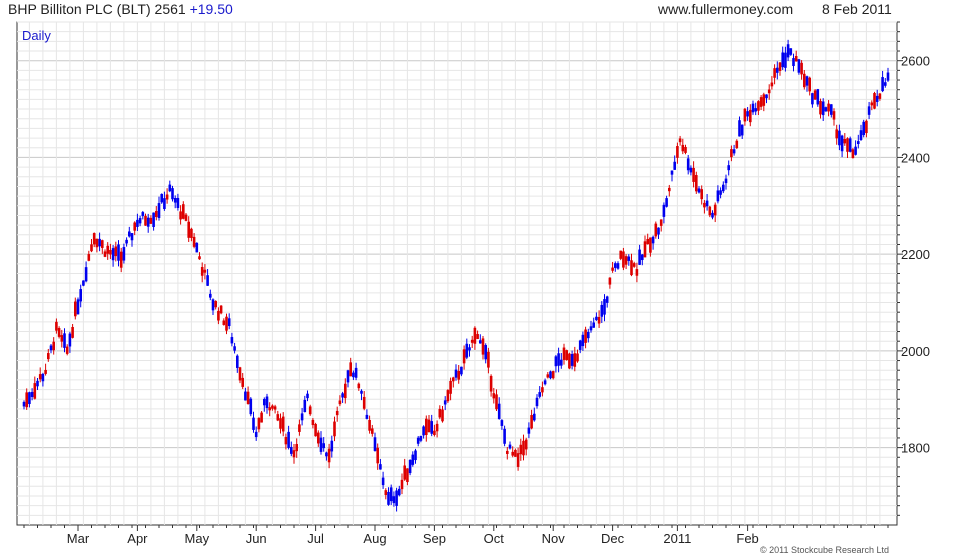 Image resolution: width=980 pixels, height=560 pixels. I want to click on x-tick-label: Jun, so click(256, 538).